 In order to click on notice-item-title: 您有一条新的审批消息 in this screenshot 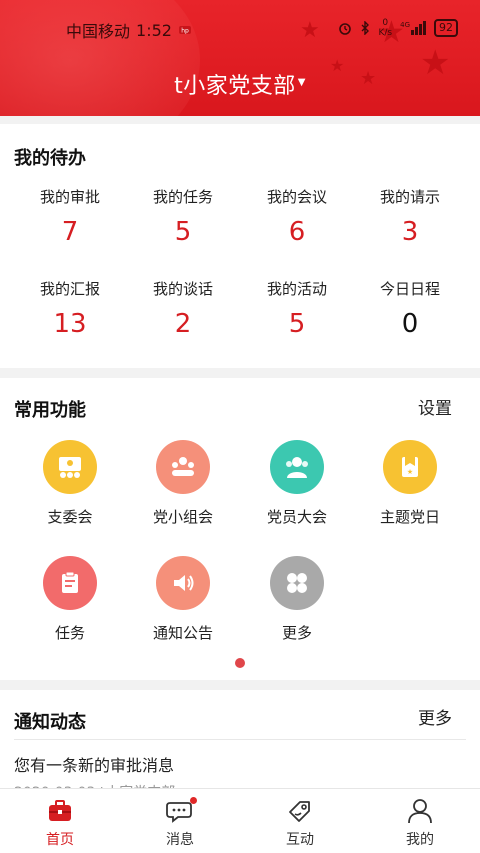, I will do `click(94, 764)`.